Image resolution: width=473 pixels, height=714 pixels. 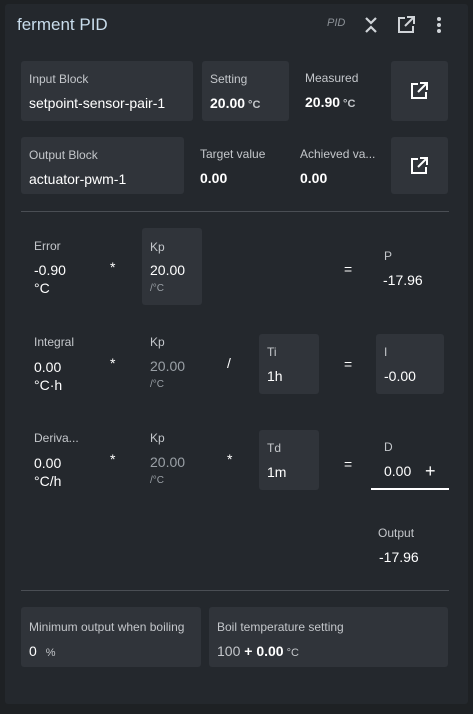 What do you see at coordinates (280, 627) in the screenshot?
I see `boil-temp-label: Boil temperature setting` at bounding box center [280, 627].